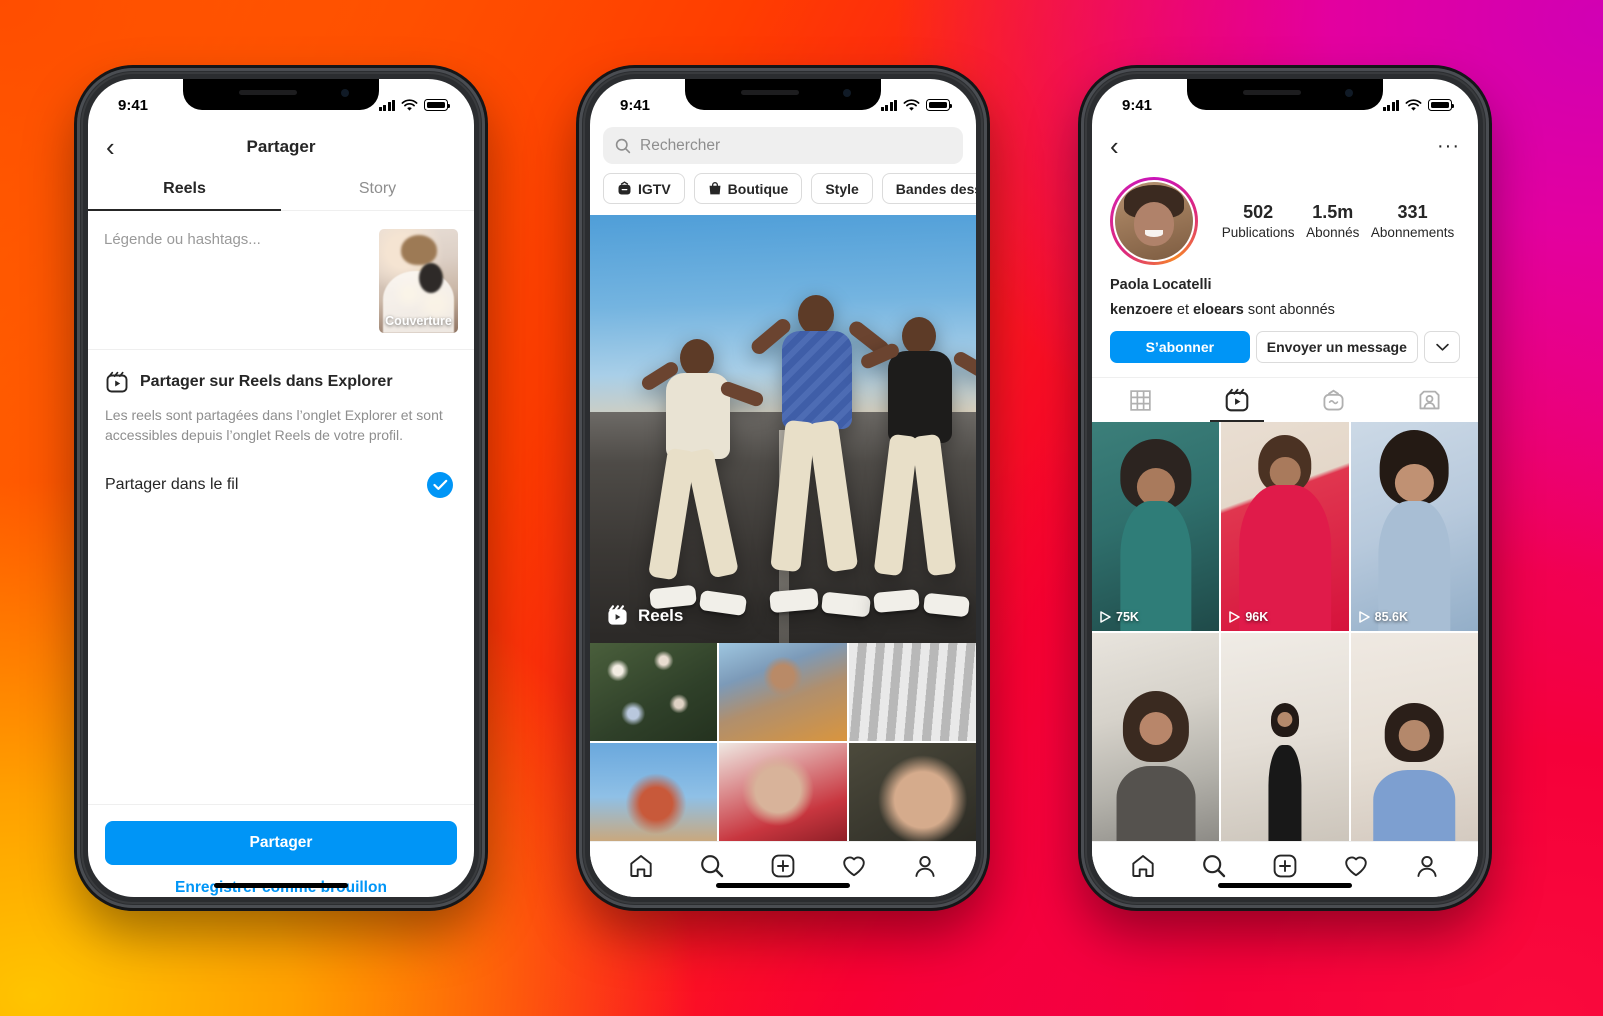 This screenshot has width=1603, height=1016. What do you see at coordinates (783, 429) in the screenshot?
I see `featured-reel: Reels` at bounding box center [783, 429].